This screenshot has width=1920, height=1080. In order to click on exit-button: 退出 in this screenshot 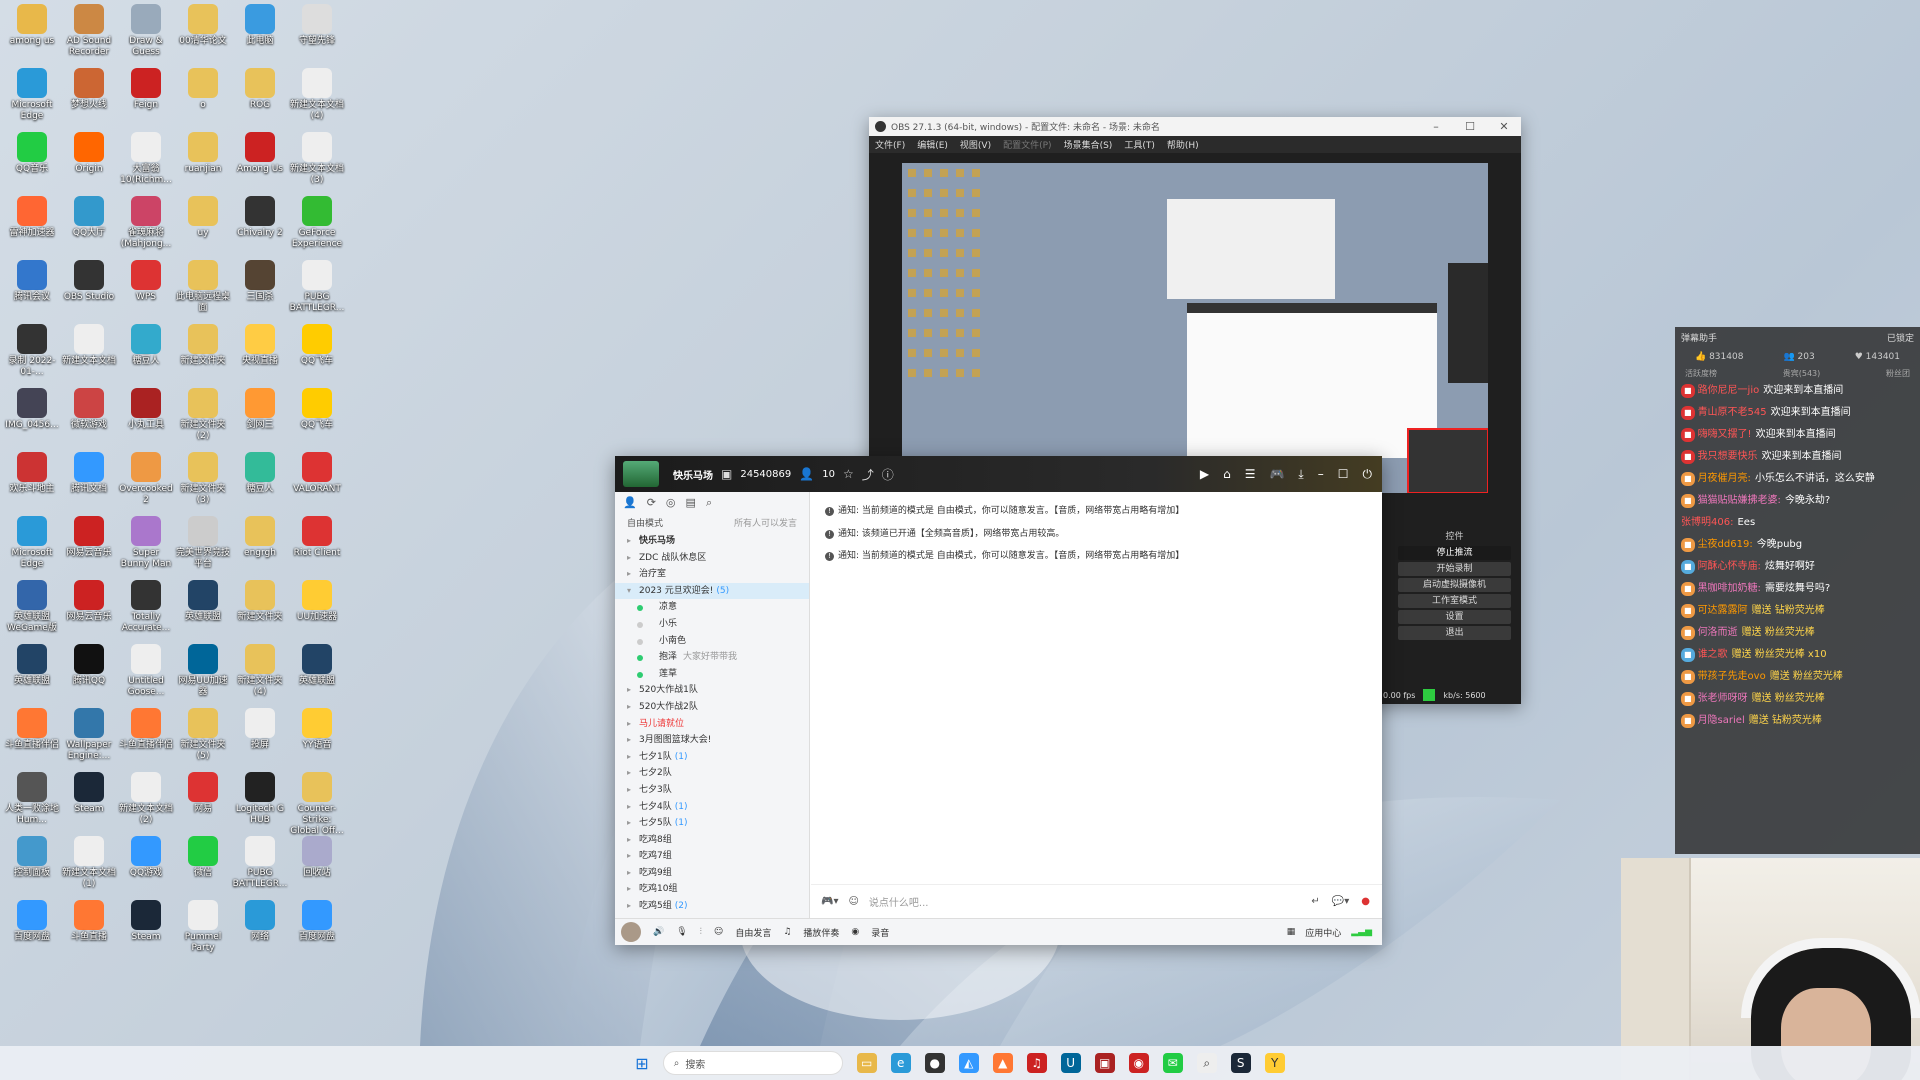, I will do `click(1454, 633)`.